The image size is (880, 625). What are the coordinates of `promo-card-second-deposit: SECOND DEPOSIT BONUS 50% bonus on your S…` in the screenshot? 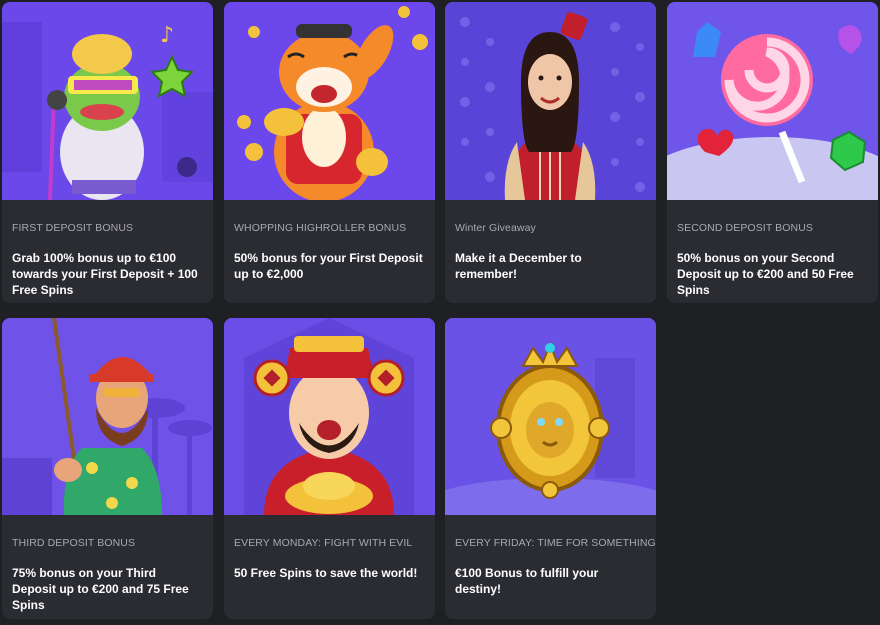 It's located at (772, 152).